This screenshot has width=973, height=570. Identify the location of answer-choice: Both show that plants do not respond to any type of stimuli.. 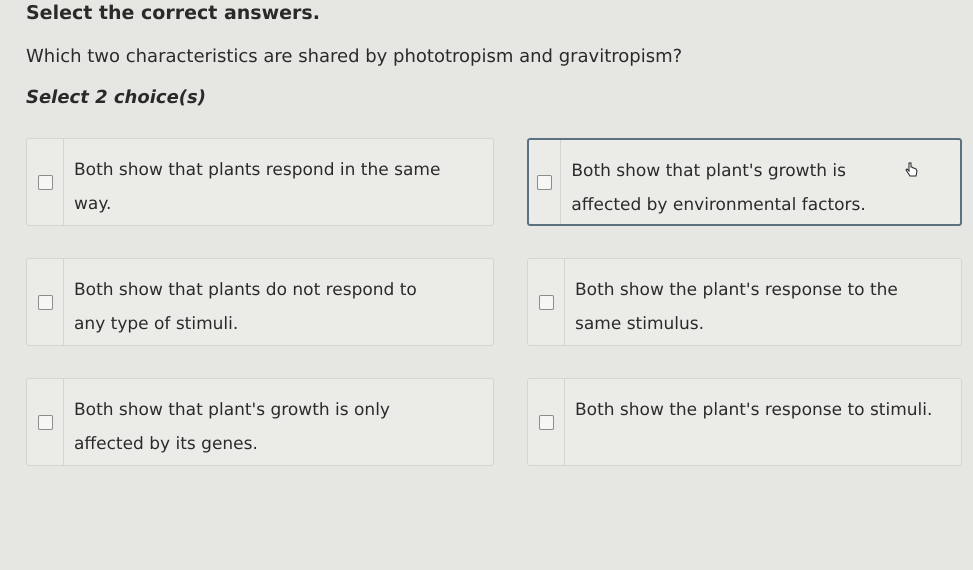
(260, 302).